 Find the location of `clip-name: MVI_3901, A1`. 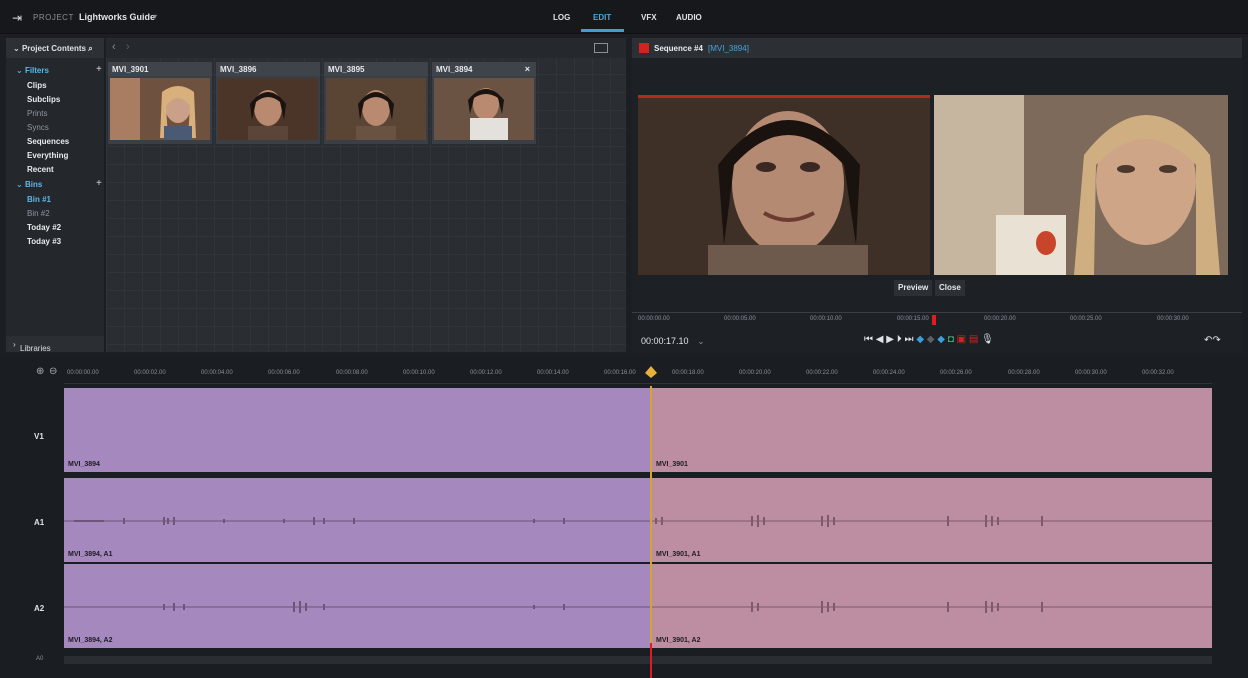

clip-name: MVI_3901, A1 is located at coordinates (678, 554).